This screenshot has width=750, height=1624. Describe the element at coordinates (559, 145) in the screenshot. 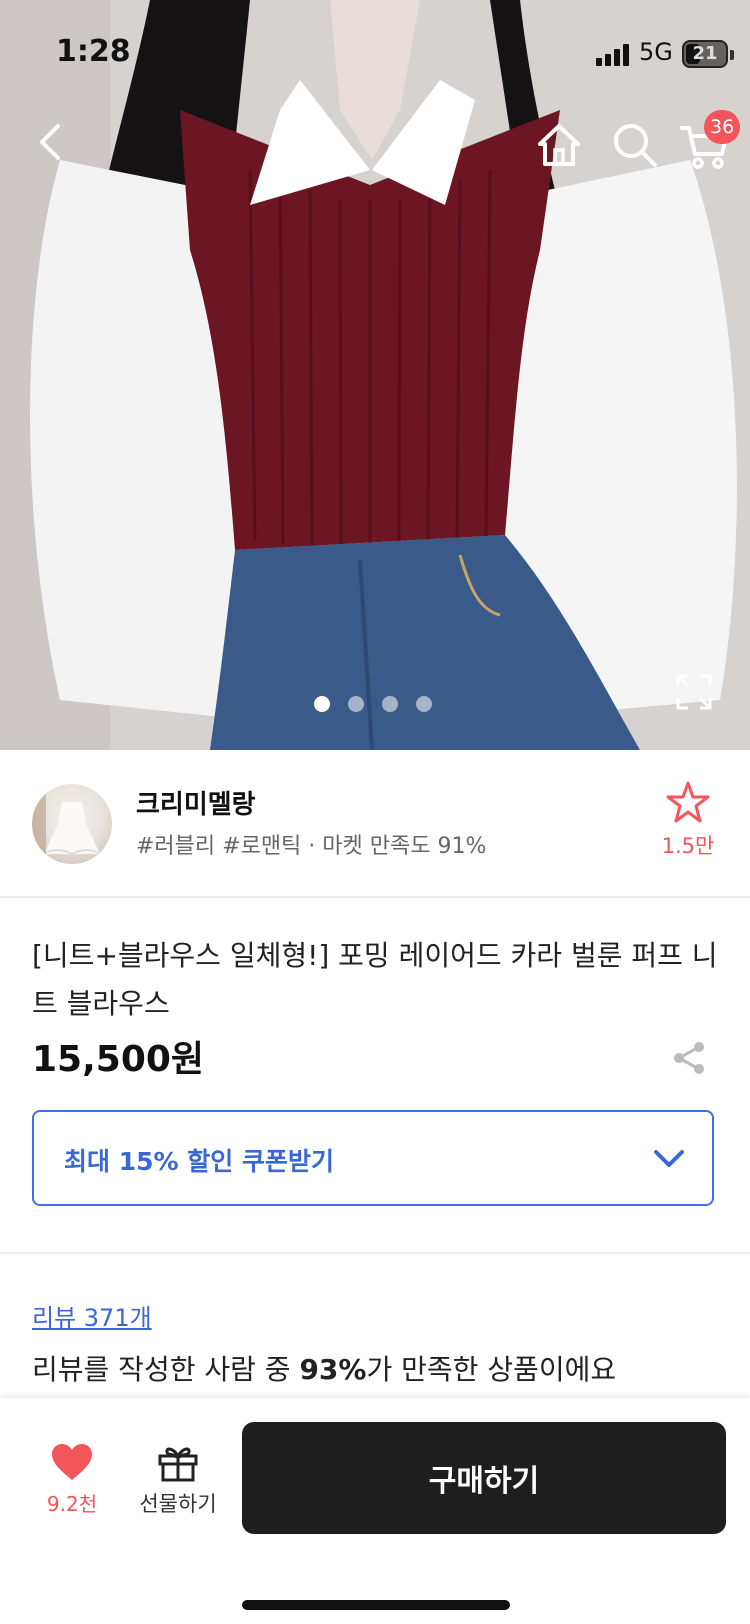

I see `home-icon` at that location.